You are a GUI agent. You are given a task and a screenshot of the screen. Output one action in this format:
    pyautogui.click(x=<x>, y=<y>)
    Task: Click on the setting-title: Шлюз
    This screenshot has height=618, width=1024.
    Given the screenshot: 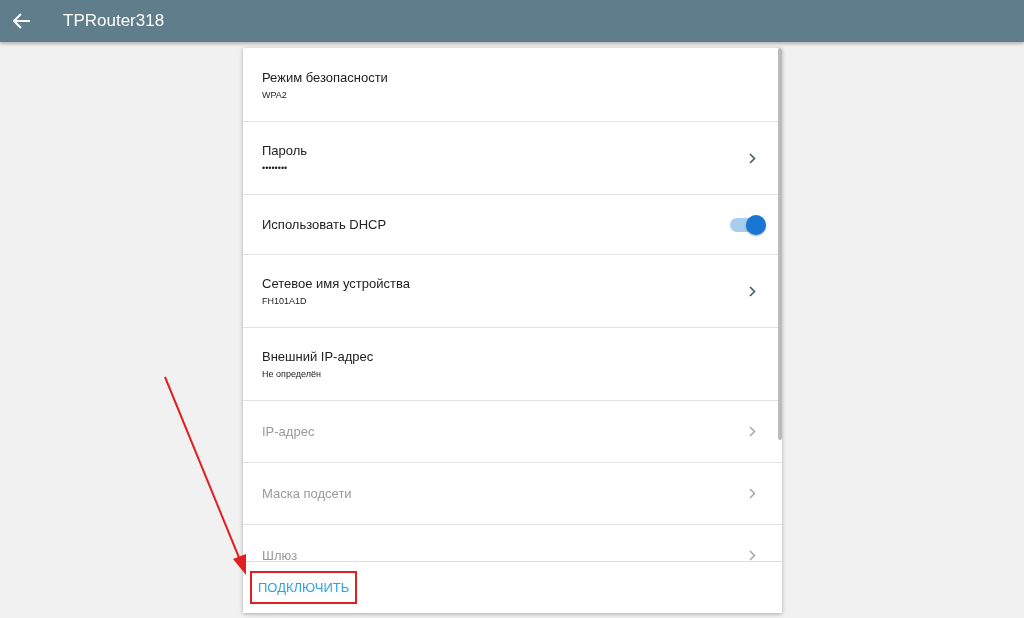 What is the action you would take?
    pyautogui.click(x=280, y=554)
    